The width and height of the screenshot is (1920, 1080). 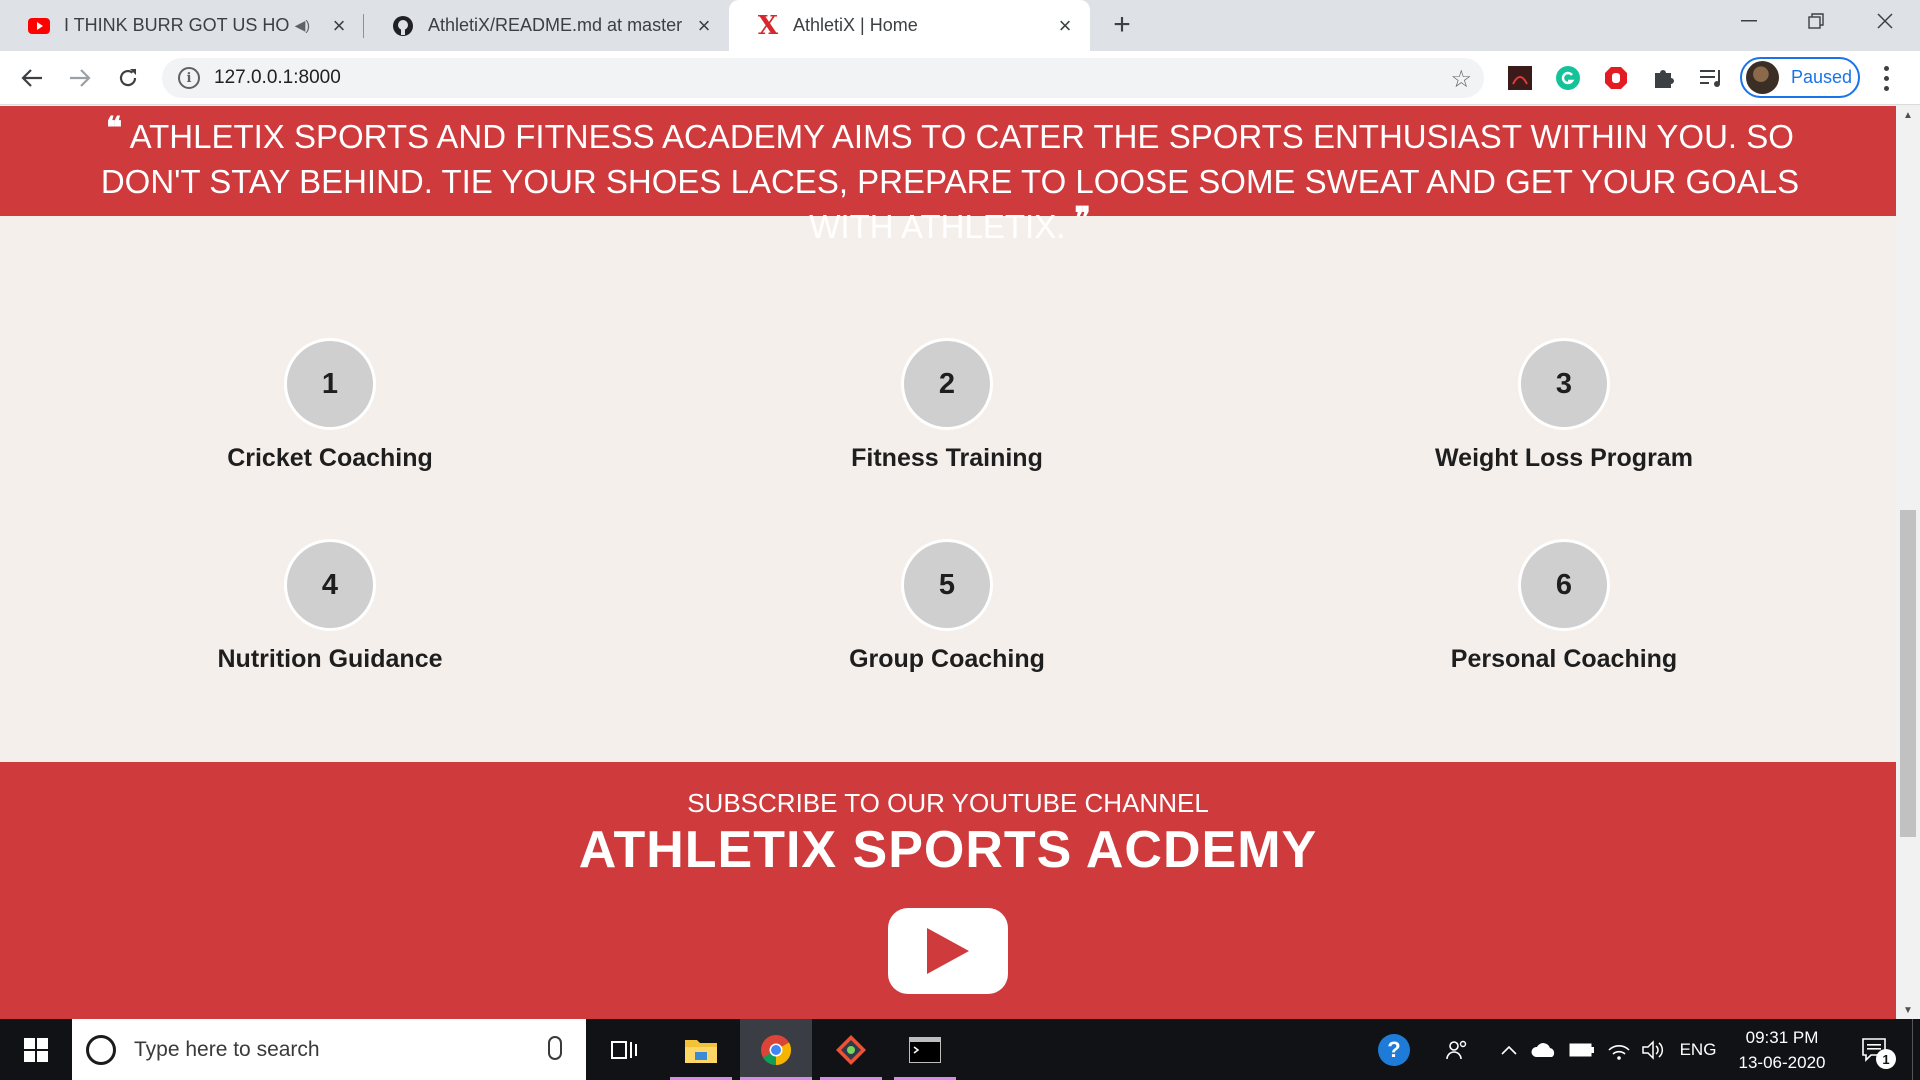 I want to click on git-tool-button, so click(x=851, y=1049).